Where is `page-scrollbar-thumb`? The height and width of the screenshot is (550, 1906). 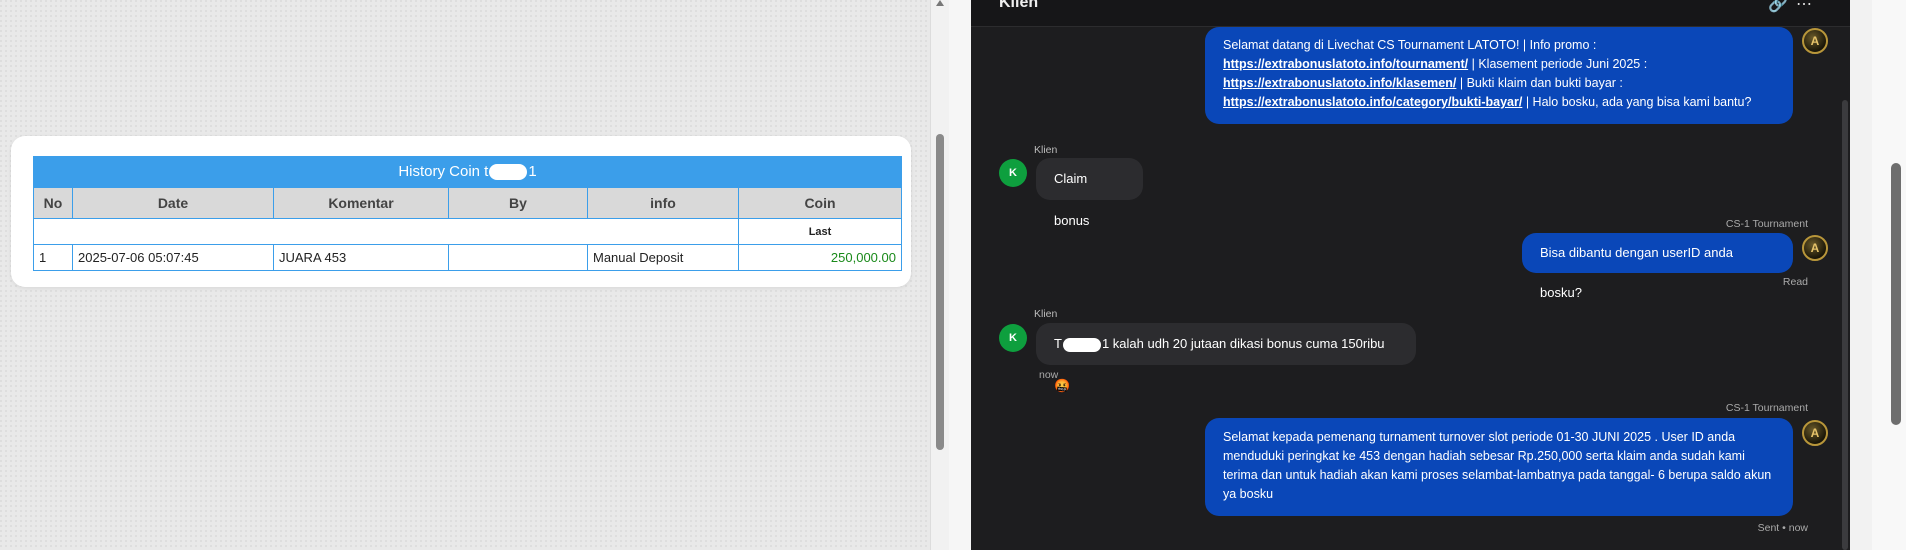
page-scrollbar-thumb is located at coordinates (1896, 294).